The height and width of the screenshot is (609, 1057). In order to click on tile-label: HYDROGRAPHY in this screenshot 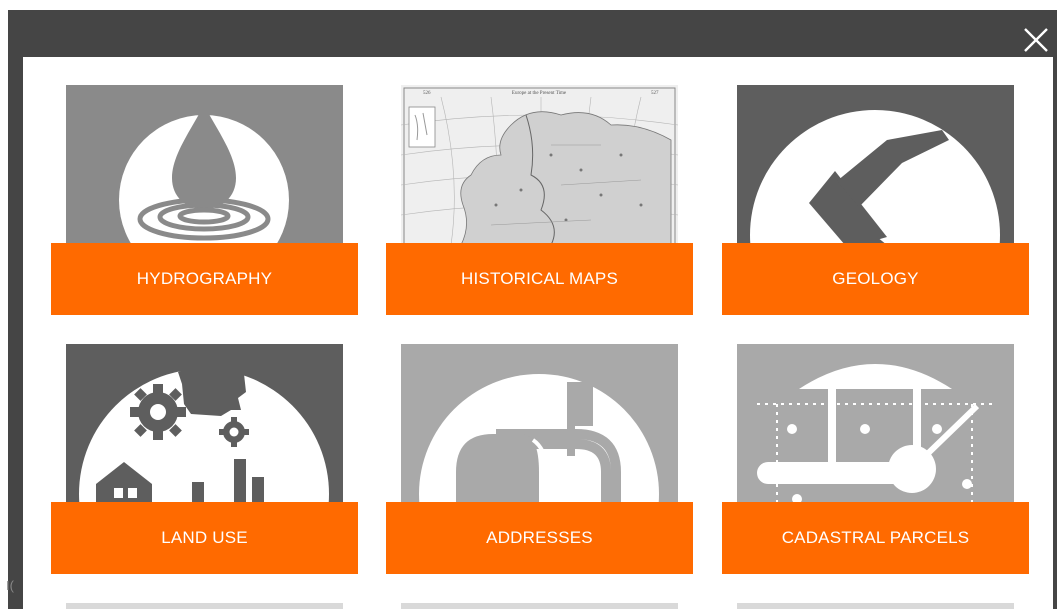, I will do `click(204, 279)`.